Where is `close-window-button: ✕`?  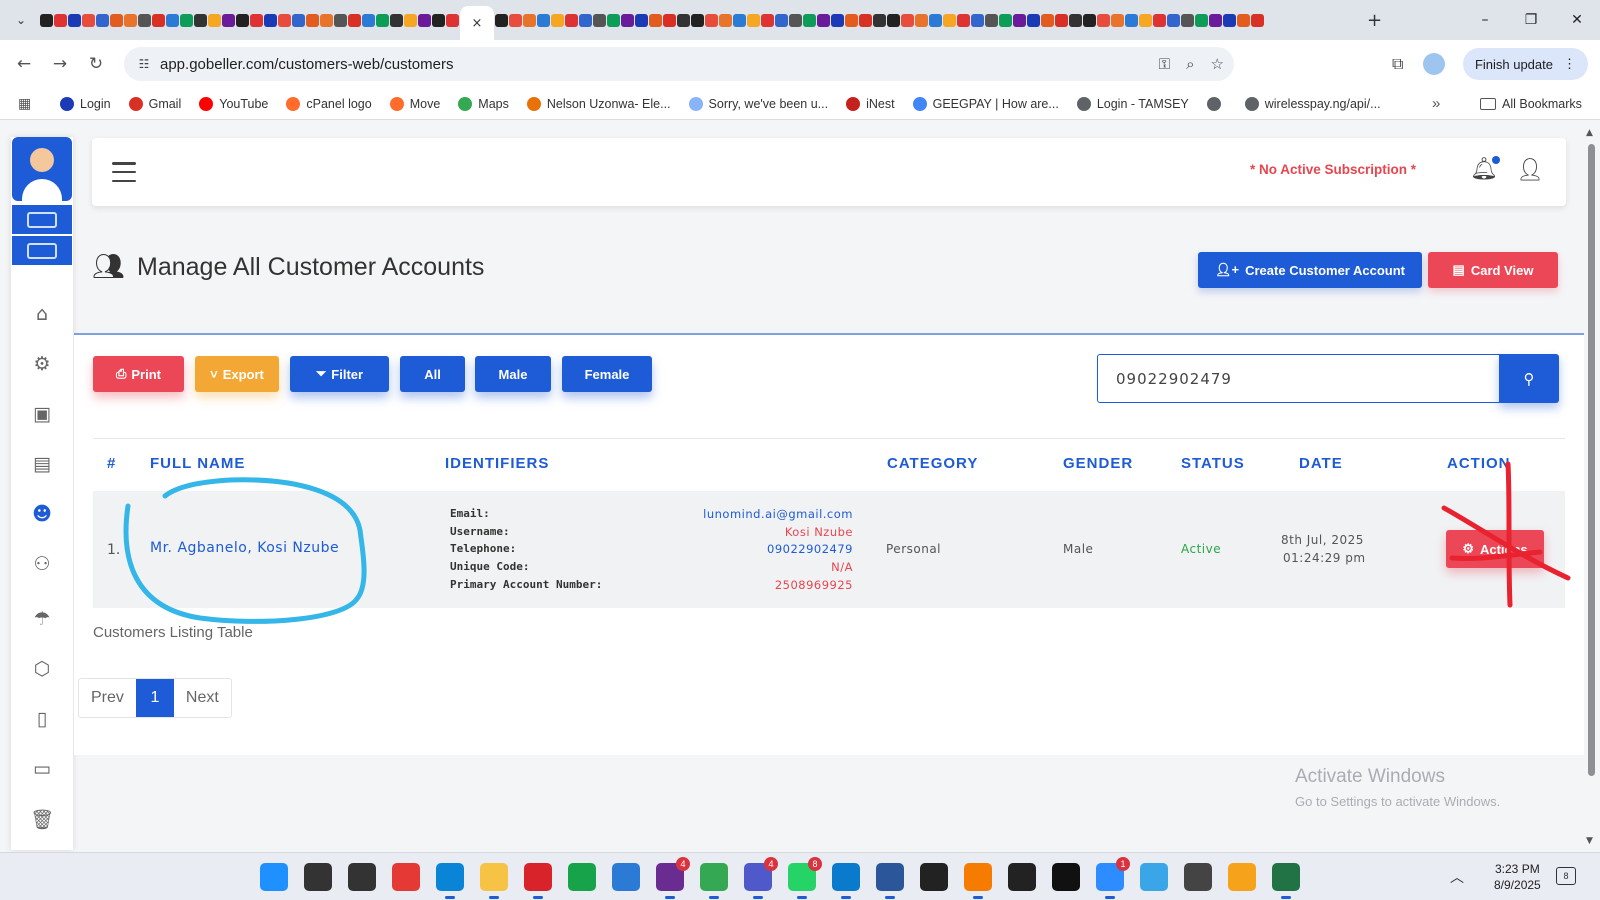 close-window-button: ✕ is located at coordinates (1577, 20).